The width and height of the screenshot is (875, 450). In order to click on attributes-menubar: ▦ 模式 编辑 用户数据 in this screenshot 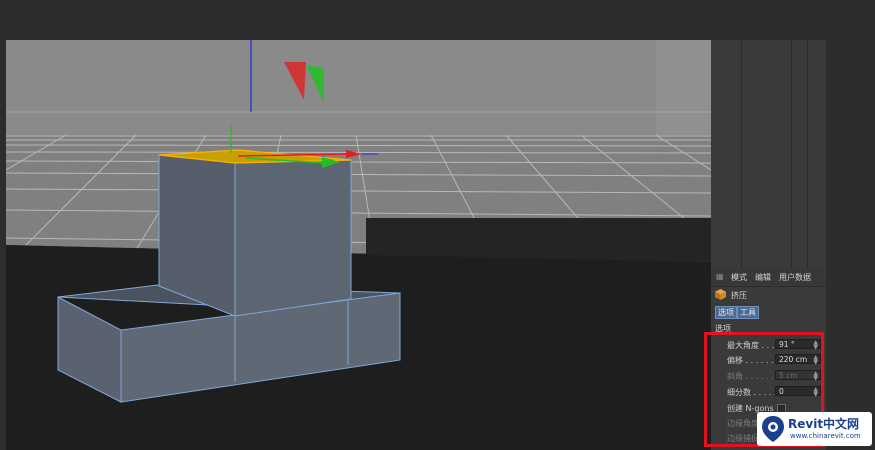, I will do `click(768, 277)`.